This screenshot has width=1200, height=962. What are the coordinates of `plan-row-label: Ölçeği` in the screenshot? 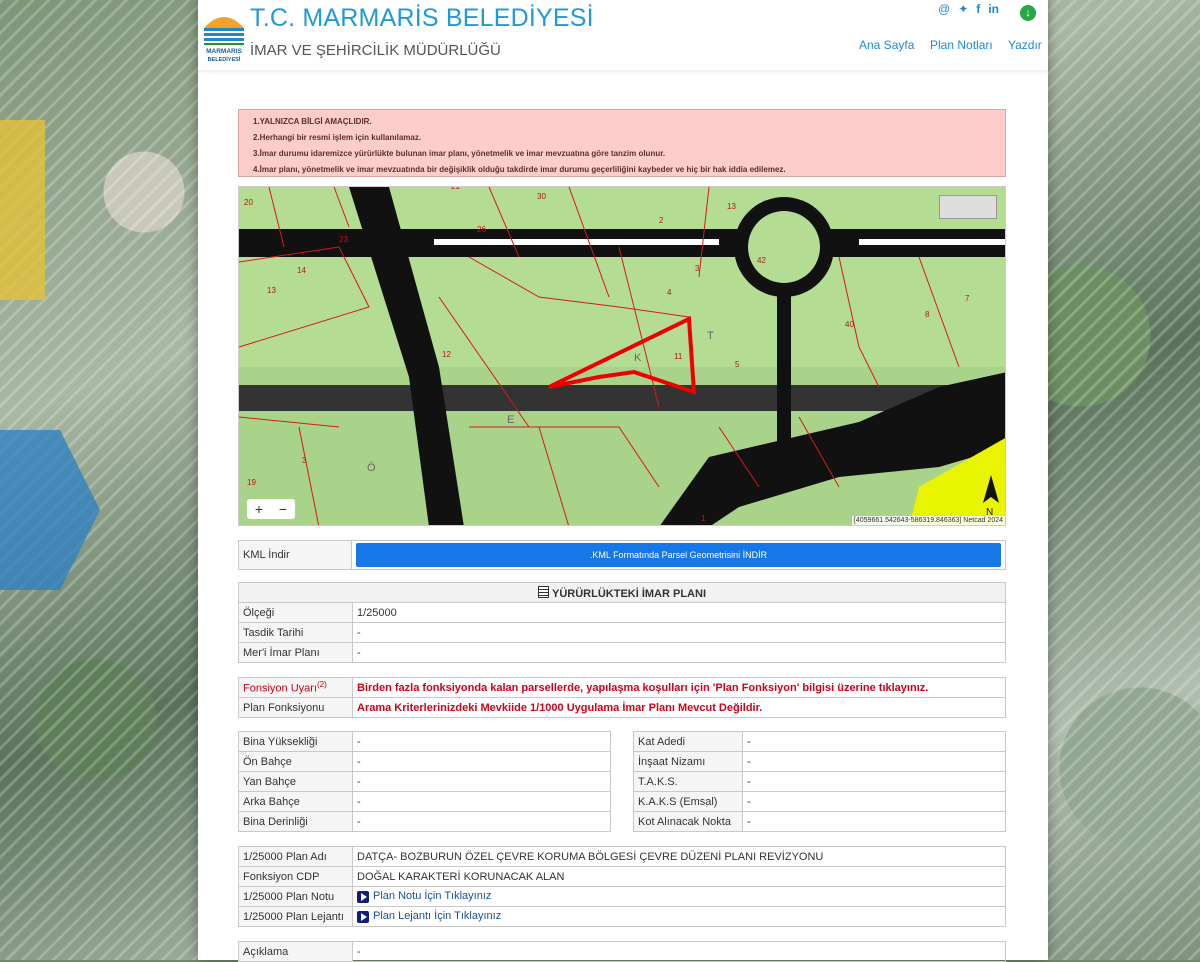 It's located at (295, 612).